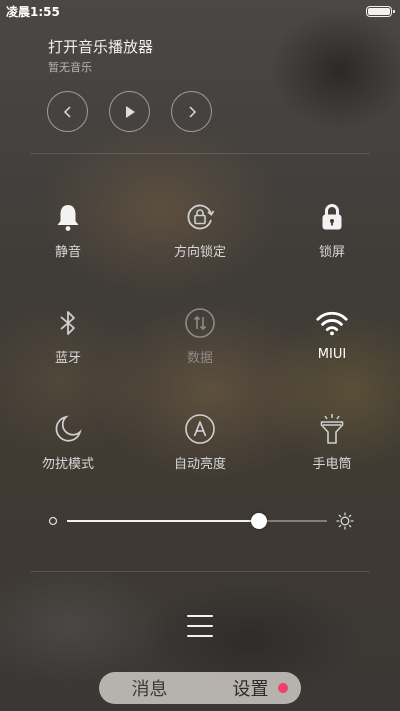 This screenshot has width=400, height=711. I want to click on toggle-do-not-disturb: 勿扰模式, so click(68, 442).